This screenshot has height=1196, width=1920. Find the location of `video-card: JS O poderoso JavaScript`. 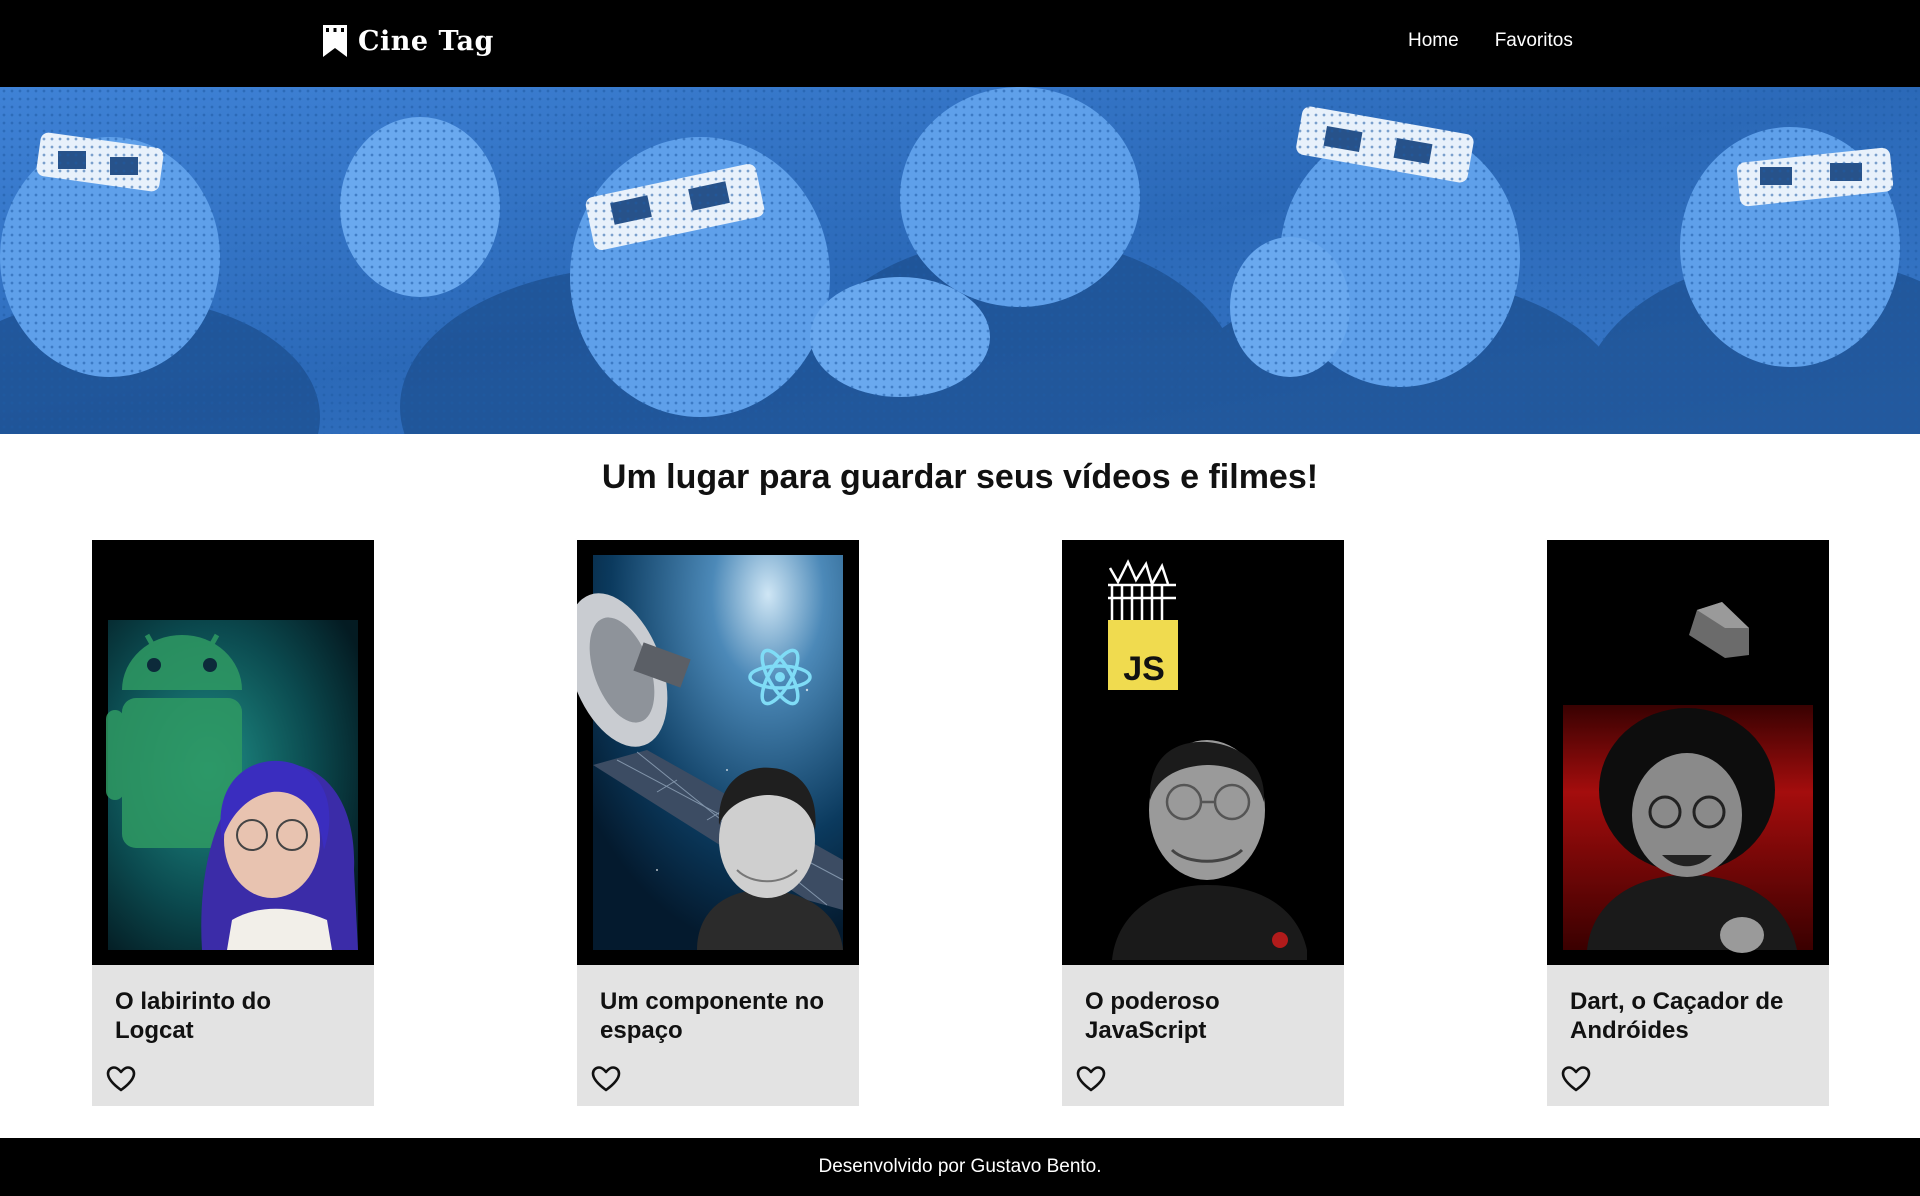

video-card: JS O poderoso JavaScript is located at coordinates (1203, 823).